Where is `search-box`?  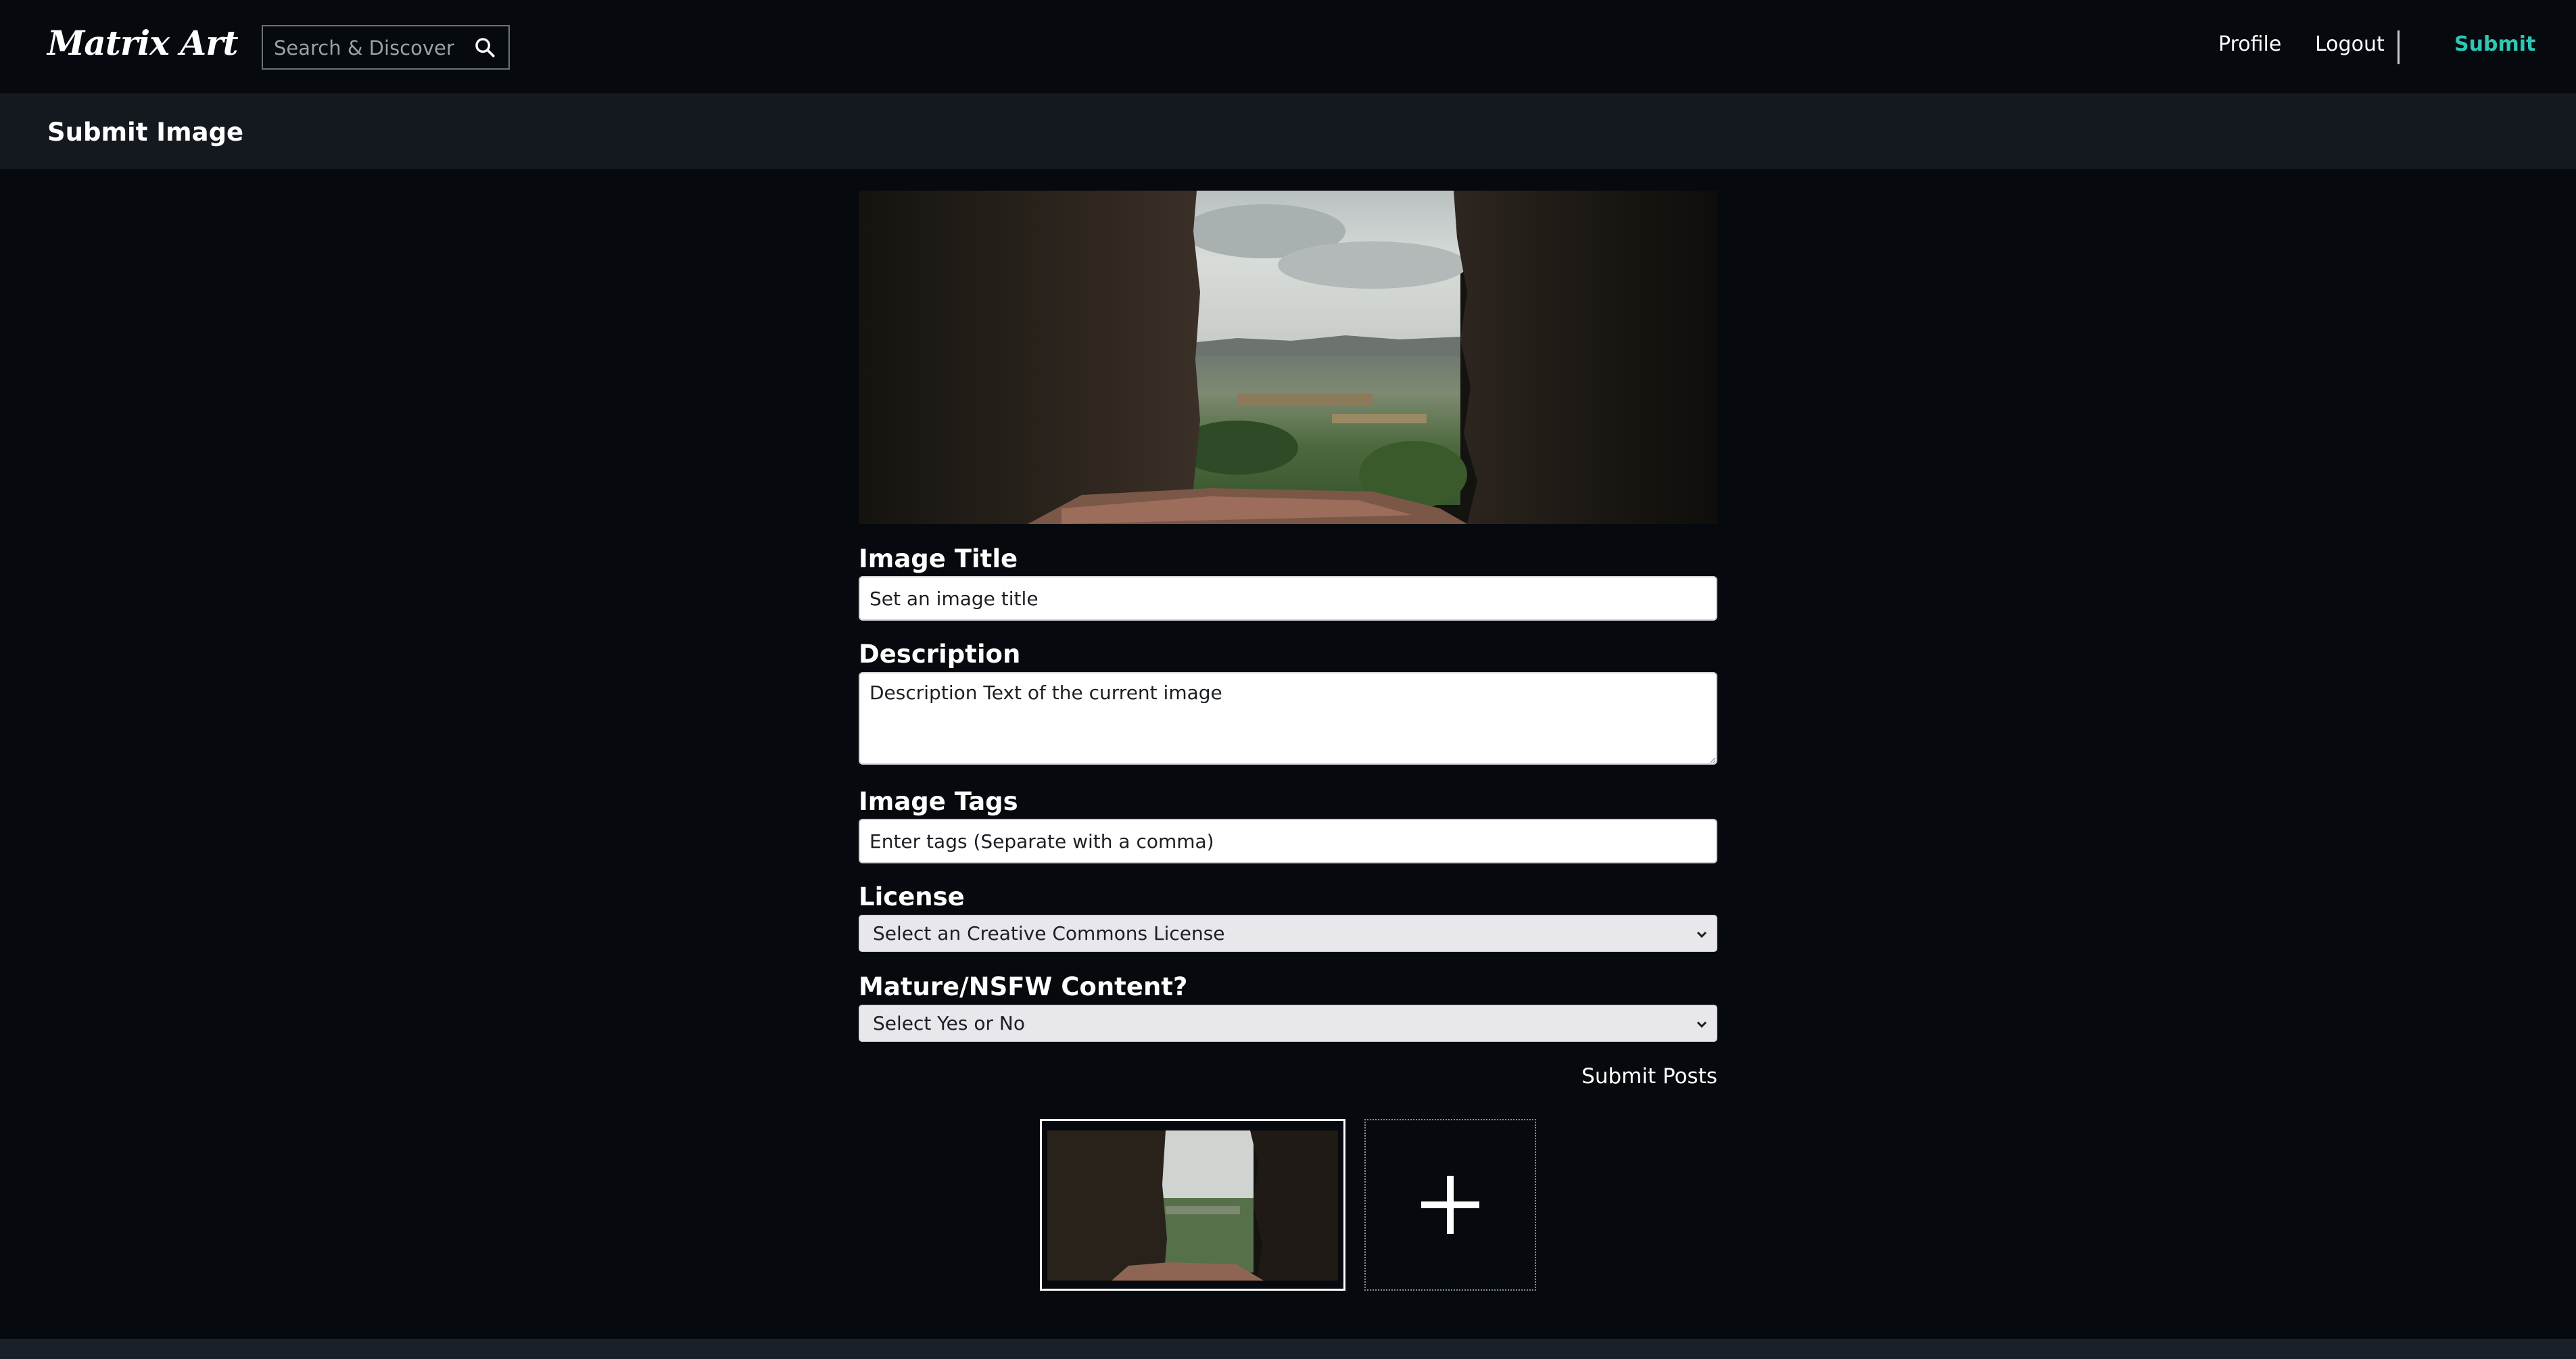 search-box is located at coordinates (386, 47).